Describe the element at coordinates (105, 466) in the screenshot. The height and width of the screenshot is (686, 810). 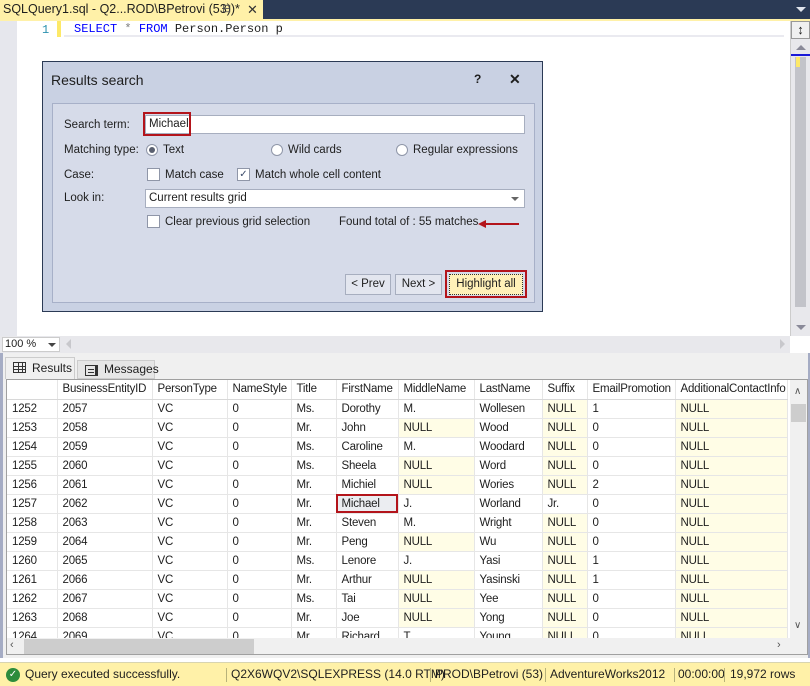
I see `grid-cell: 2060` at that location.